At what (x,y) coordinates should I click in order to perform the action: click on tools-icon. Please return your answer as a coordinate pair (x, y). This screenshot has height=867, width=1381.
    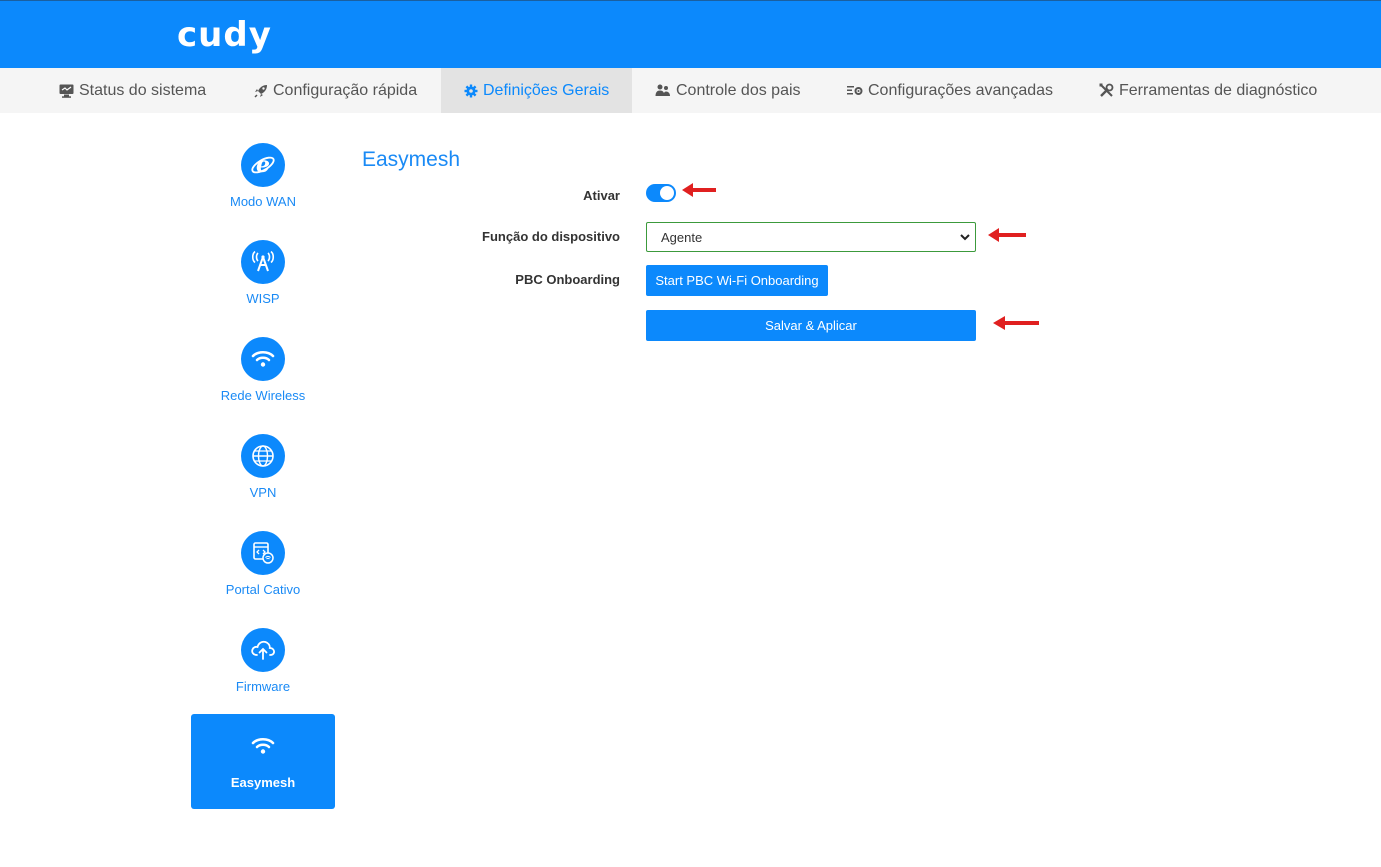
    Looking at the image, I should click on (1106, 90).